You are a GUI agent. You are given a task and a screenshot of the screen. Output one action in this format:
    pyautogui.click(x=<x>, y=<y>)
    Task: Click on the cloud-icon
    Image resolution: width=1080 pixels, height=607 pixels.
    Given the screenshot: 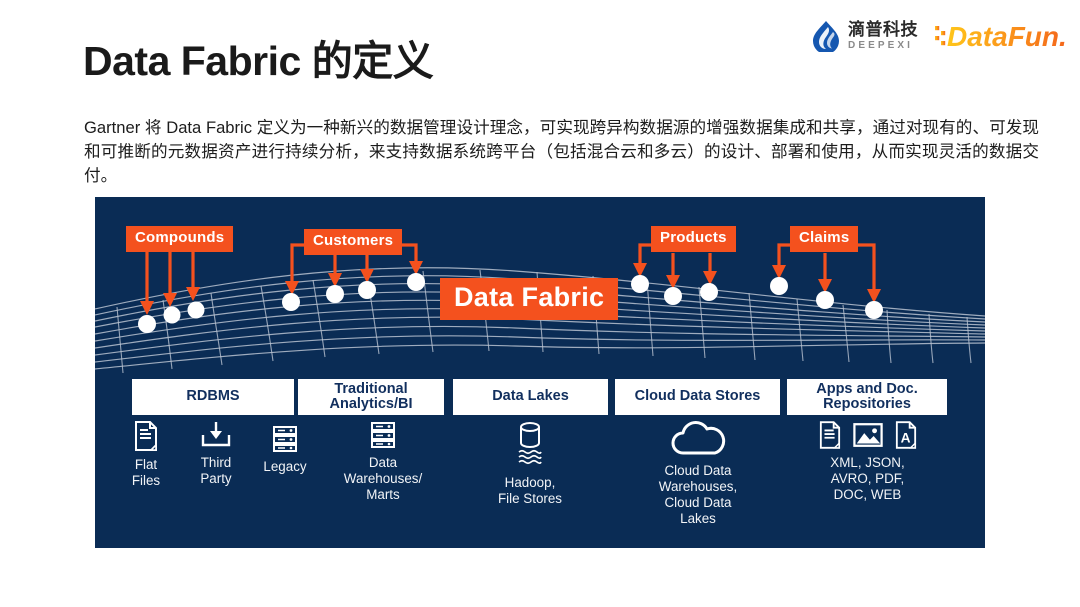 What is the action you would take?
    pyautogui.click(x=698, y=438)
    